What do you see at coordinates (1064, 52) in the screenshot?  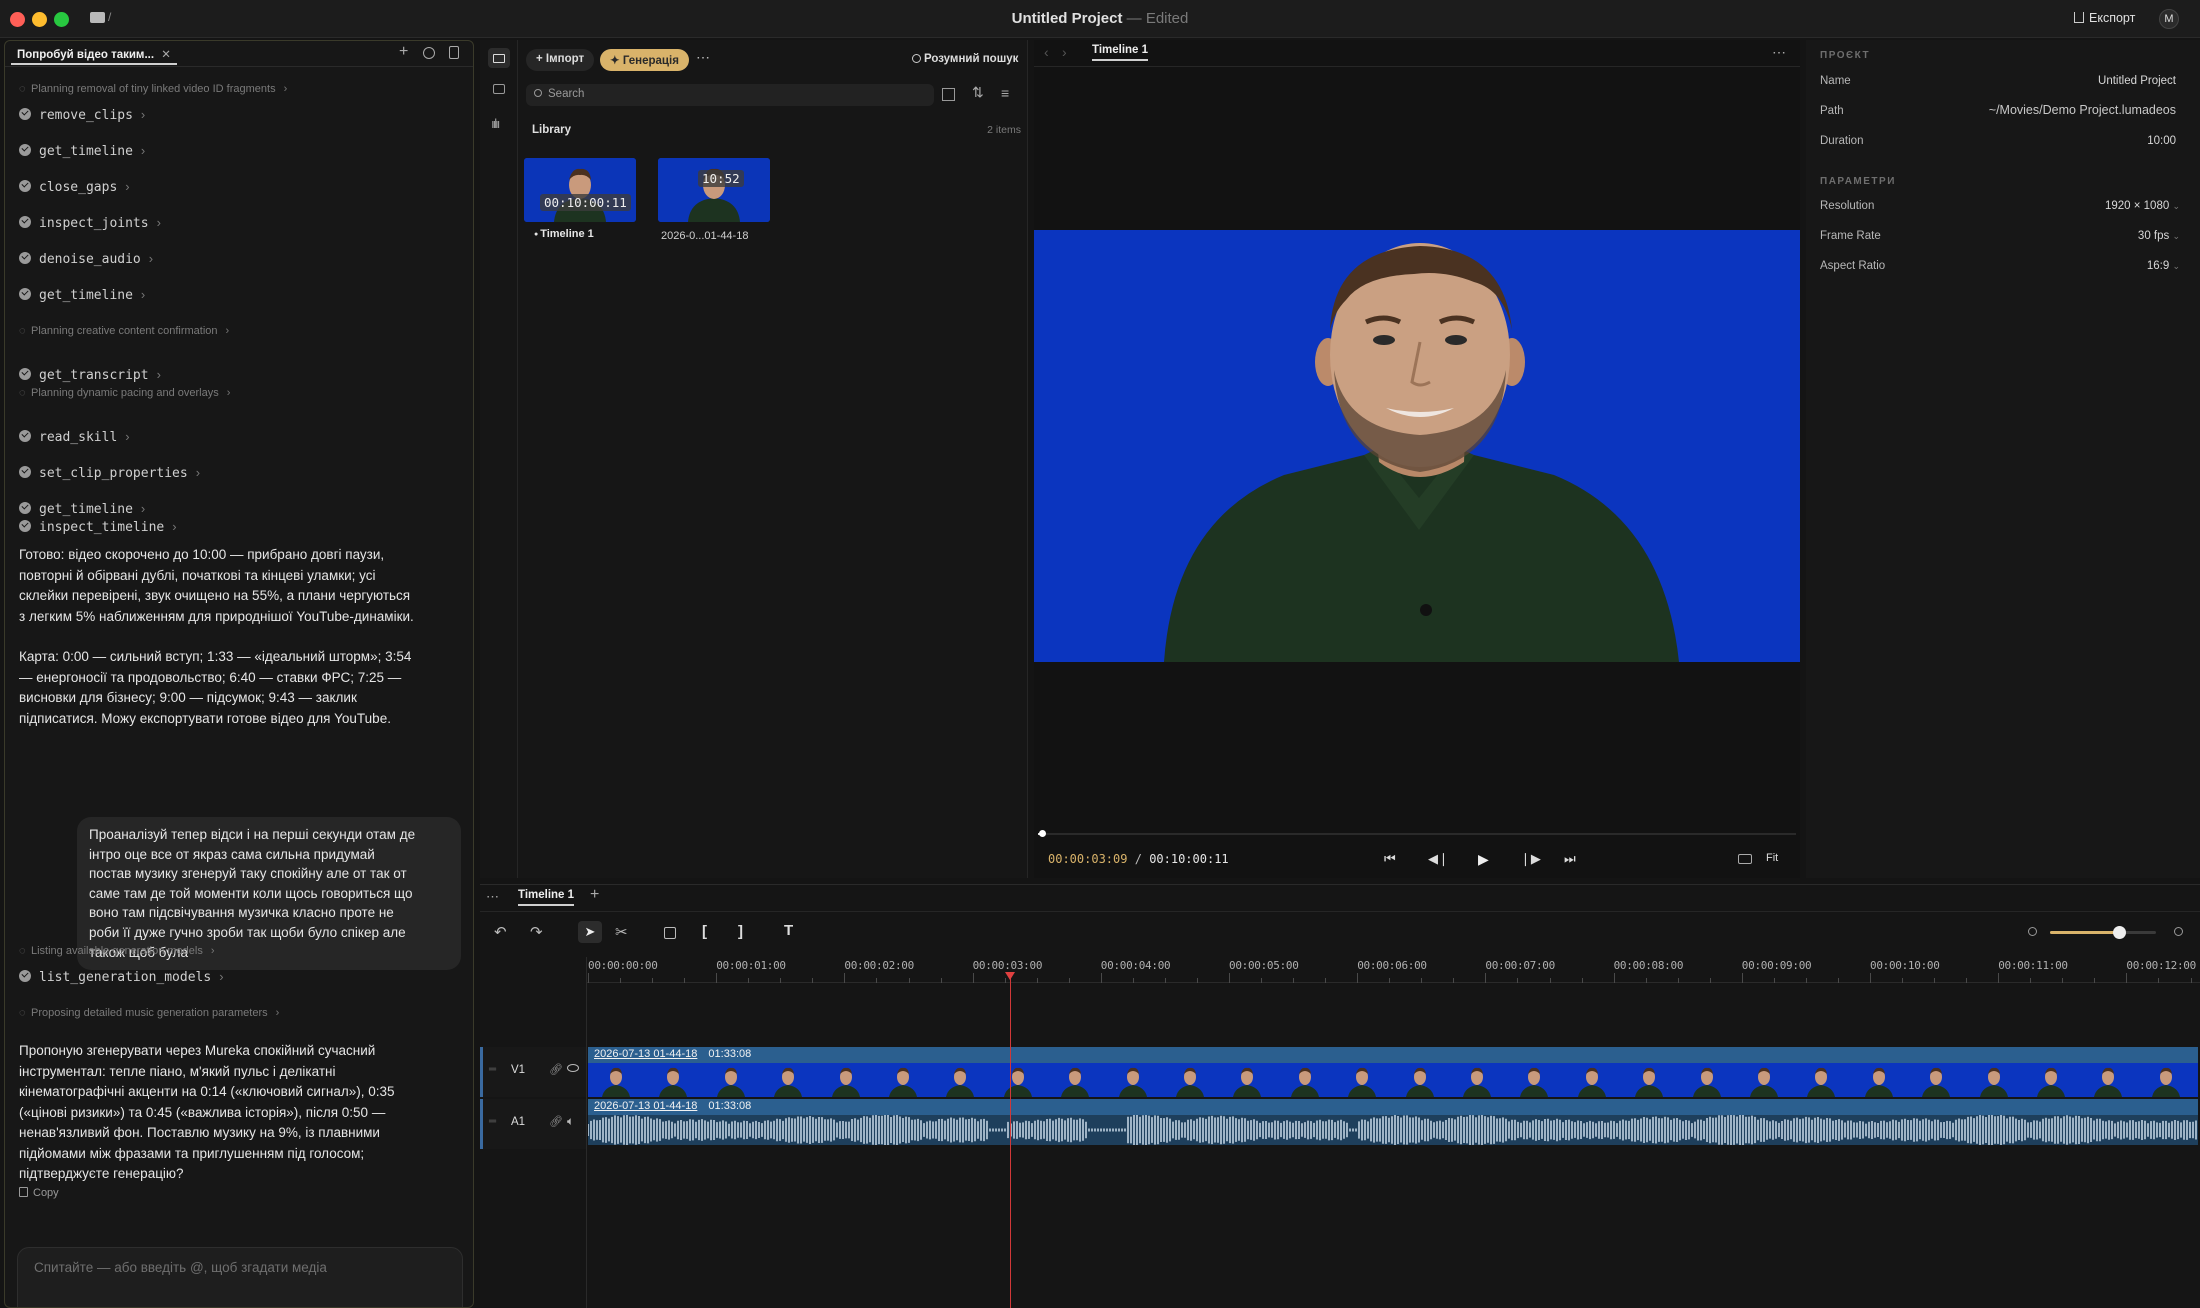 I see `nav-forward-icon: ›` at bounding box center [1064, 52].